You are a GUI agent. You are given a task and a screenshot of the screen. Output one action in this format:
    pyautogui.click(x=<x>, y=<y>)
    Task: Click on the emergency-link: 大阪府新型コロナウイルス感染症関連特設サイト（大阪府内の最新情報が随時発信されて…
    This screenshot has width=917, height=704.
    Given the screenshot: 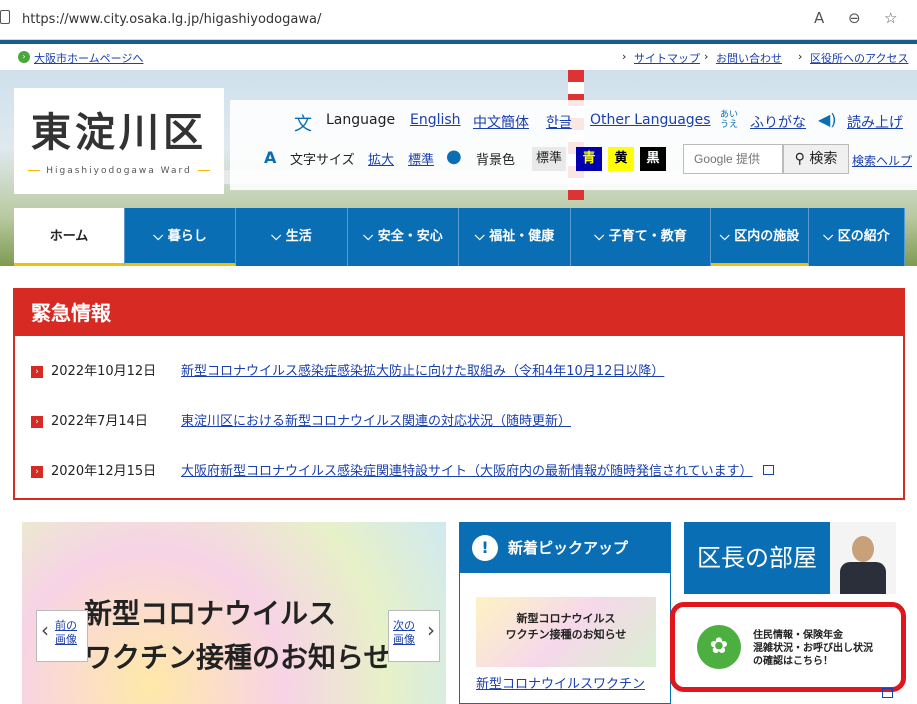 What is the action you would take?
    pyautogui.click(x=467, y=471)
    